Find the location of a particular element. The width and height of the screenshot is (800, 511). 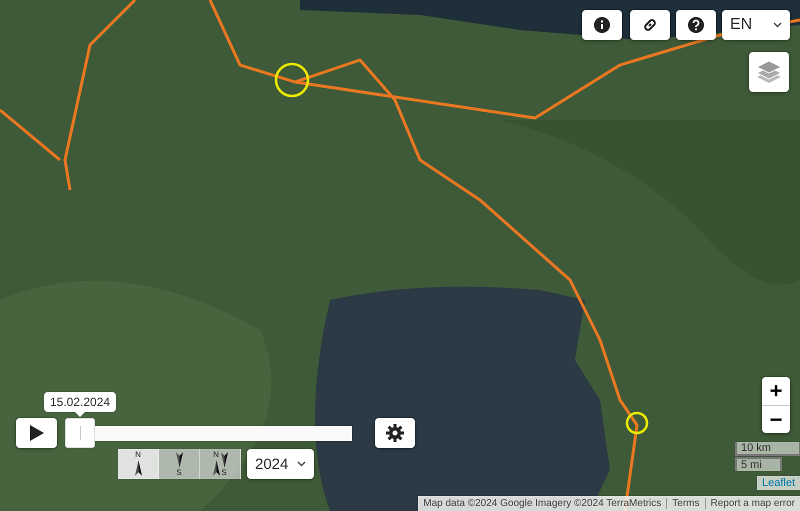

slider-thumb is located at coordinates (80, 433).